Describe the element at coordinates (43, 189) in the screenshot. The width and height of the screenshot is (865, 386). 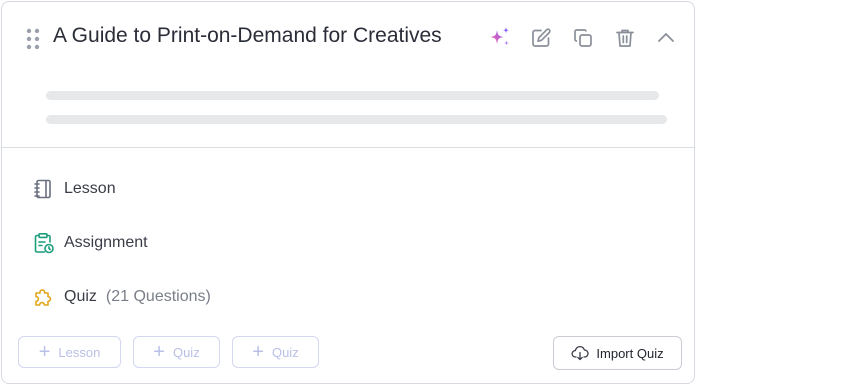
I see `notebook-icon` at that location.